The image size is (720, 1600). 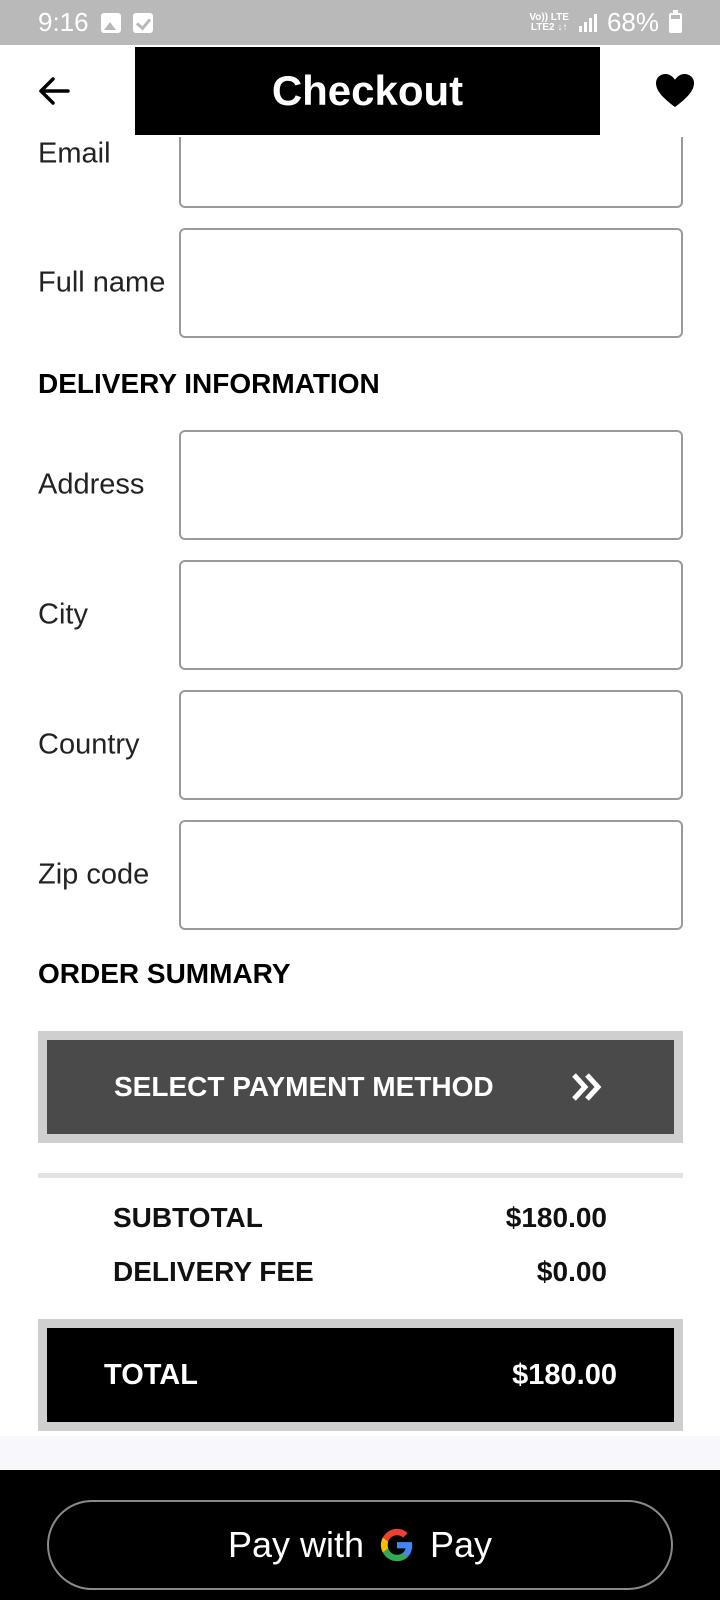 What do you see at coordinates (360, 22) in the screenshot?
I see `status-bar: 9:16 Vo)) LTE LTE2 ↓↑ 68%` at bounding box center [360, 22].